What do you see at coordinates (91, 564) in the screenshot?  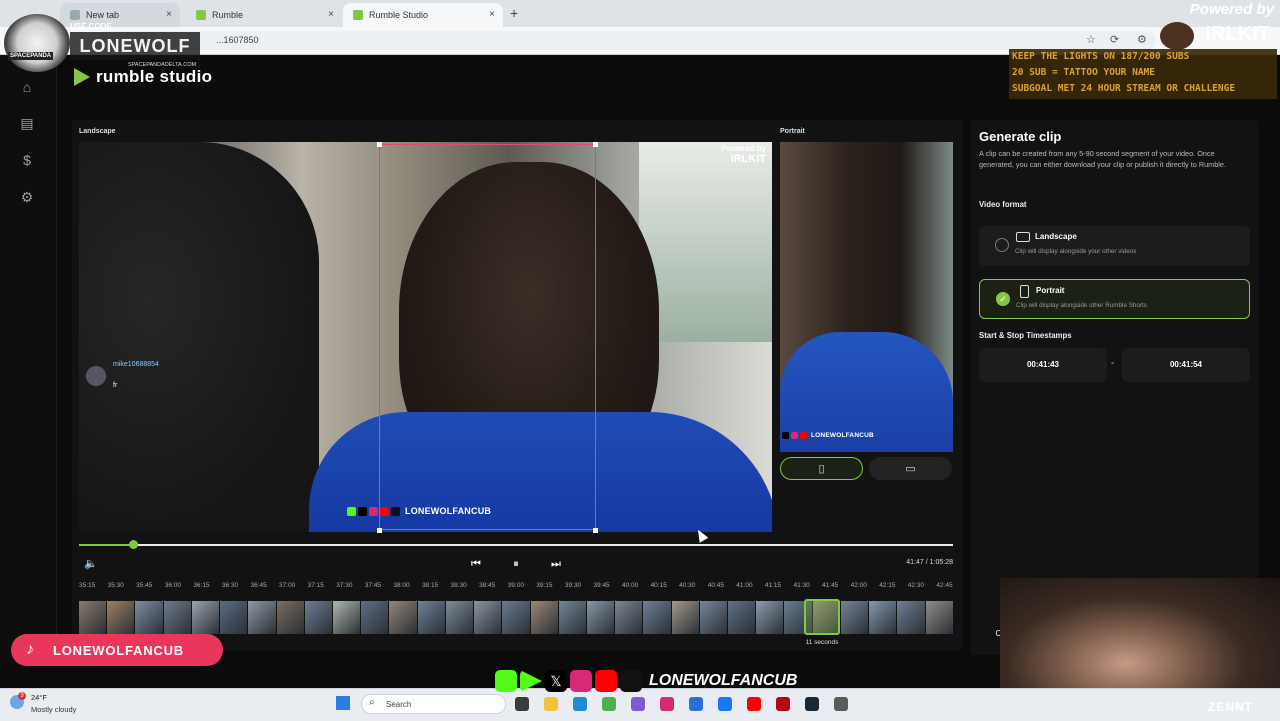 I see `volume-icon: 🔈` at bounding box center [91, 564].